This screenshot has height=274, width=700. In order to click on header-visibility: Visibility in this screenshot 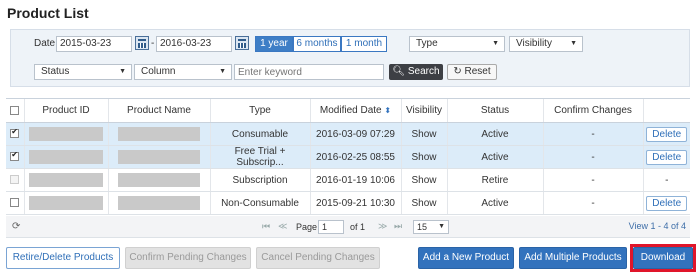, I will do `click(423, 110)`.